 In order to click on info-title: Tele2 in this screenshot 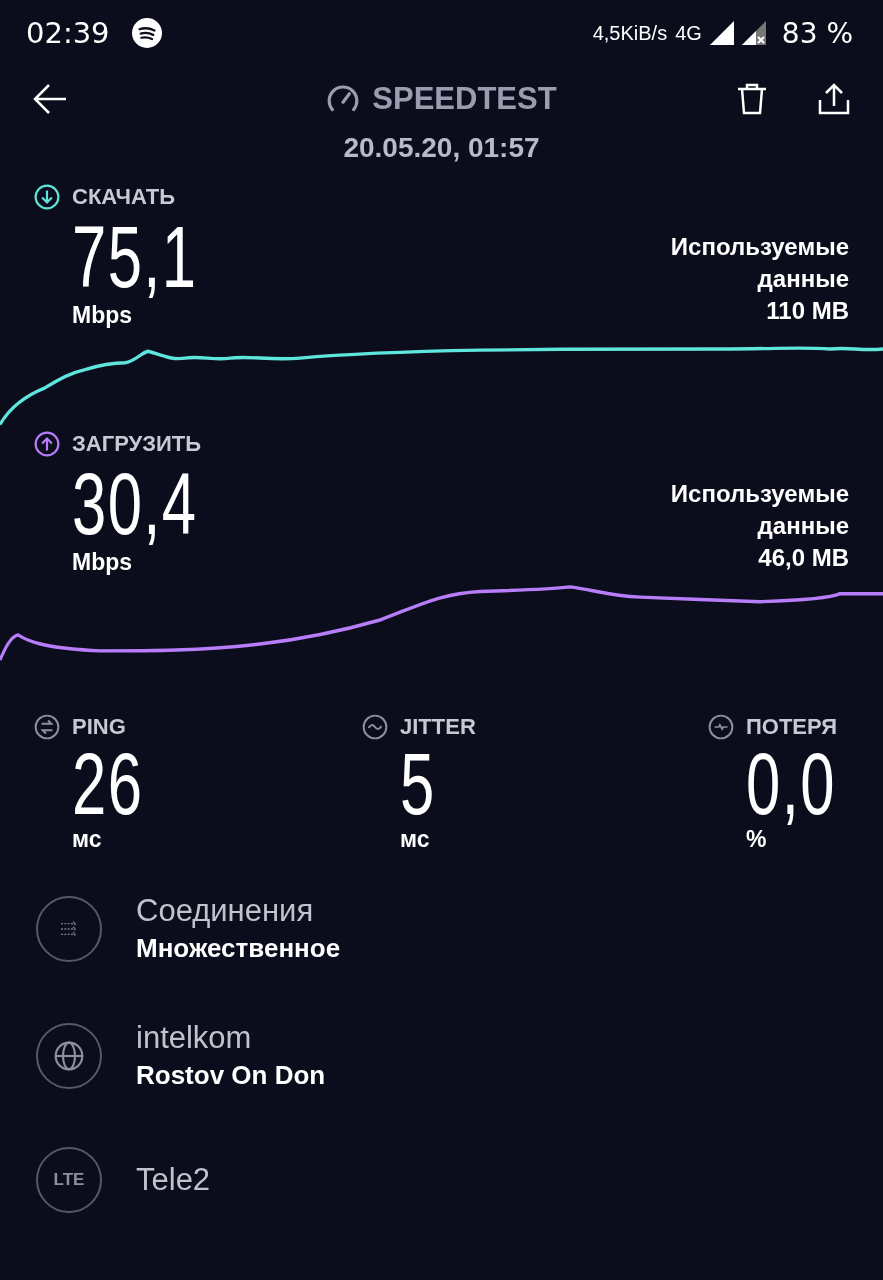, I will do `click(173, 1180)`.